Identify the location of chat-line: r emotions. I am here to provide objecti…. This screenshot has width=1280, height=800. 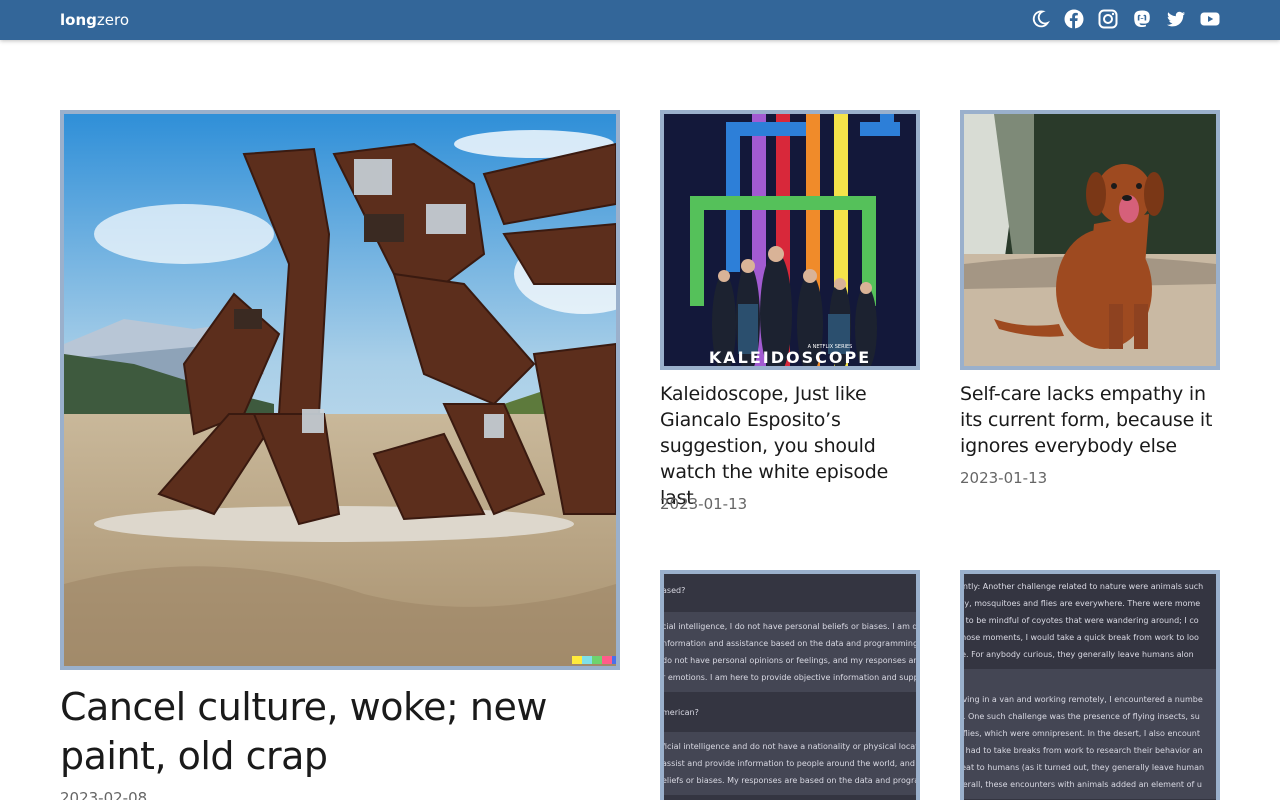
(790, 677).